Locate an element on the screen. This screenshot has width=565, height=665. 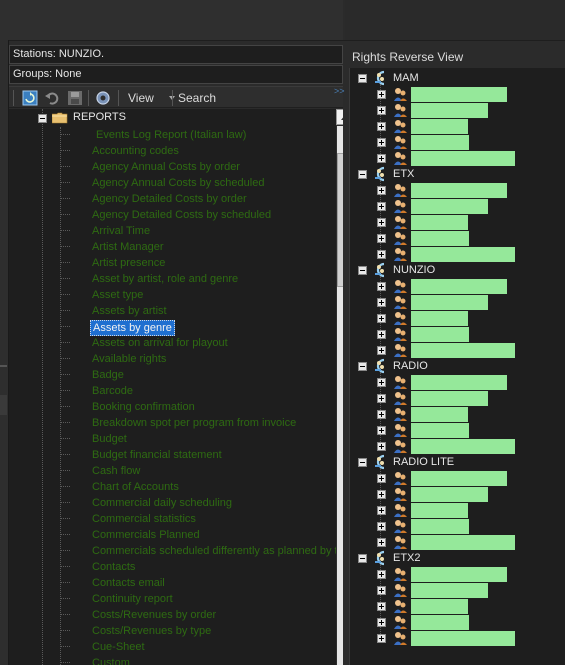
undo-icon is located at coordinates (52, 98).